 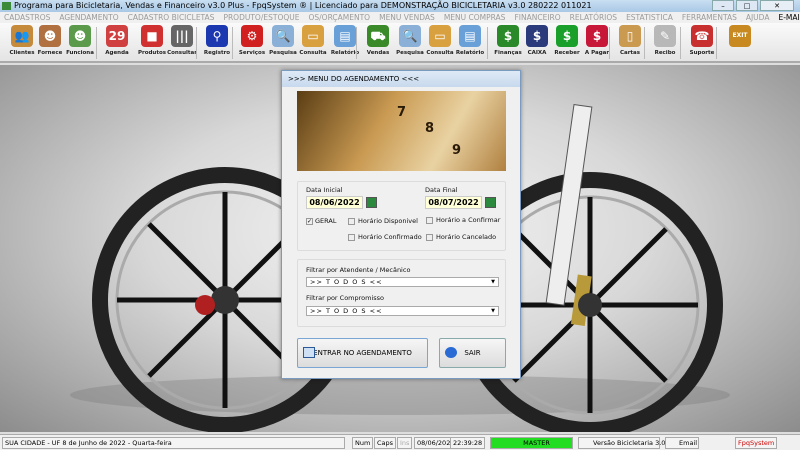 I want to click on toolbar-button-relat-rio: ▤ Relatório, so click(x=470, y=40).